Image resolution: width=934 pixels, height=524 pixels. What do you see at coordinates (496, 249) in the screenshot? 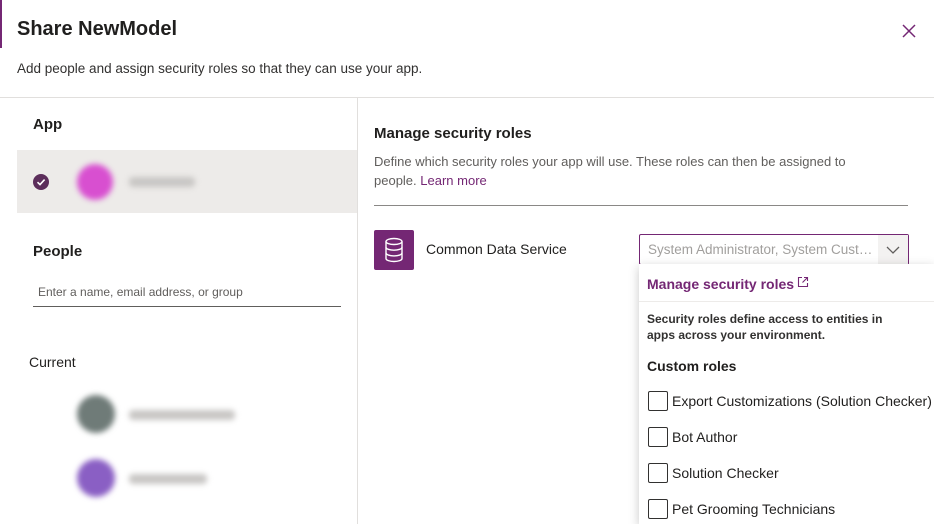
I see `data-source-label: Common Data Service` at bounding box center [496, 249].